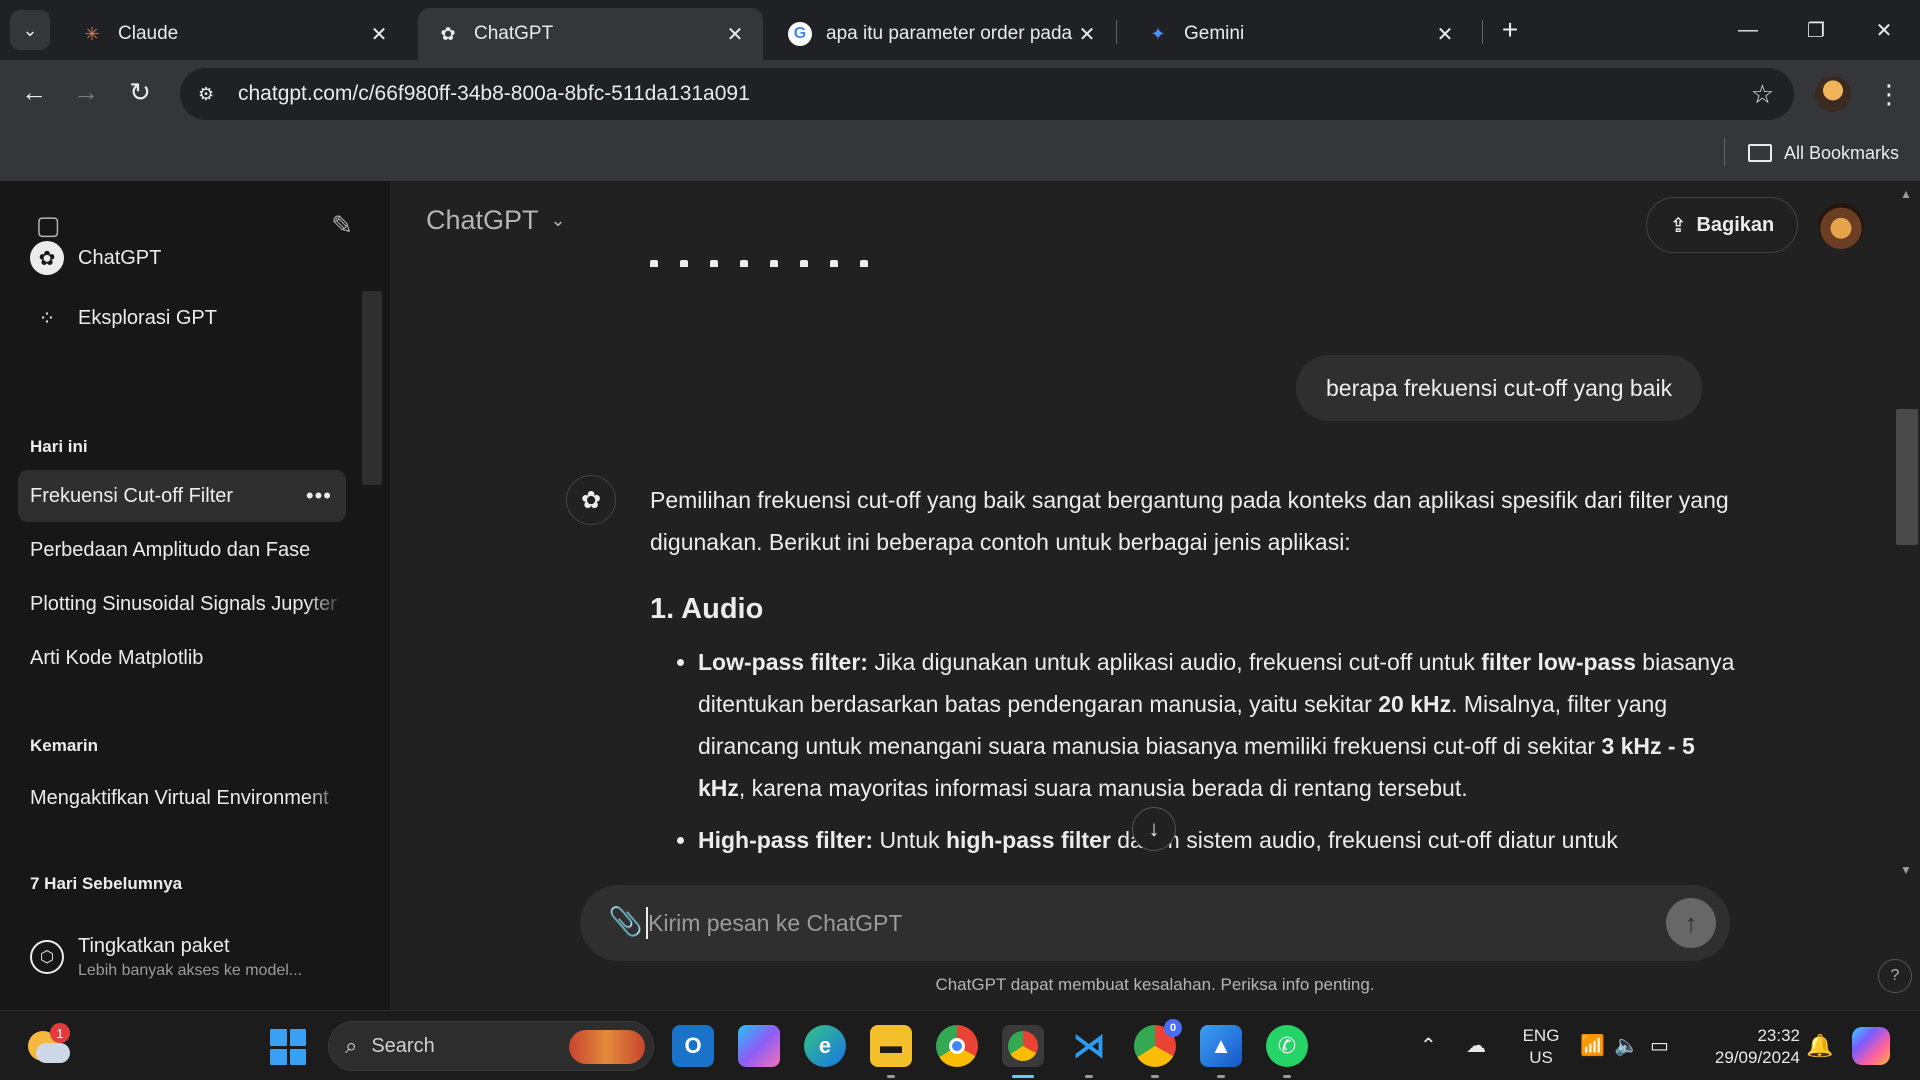 The image size is (1920, 1080). Describe the element at coordinates (1023, 1046) in the screenshot. I see `chrome-profile-active-icon` at that location.